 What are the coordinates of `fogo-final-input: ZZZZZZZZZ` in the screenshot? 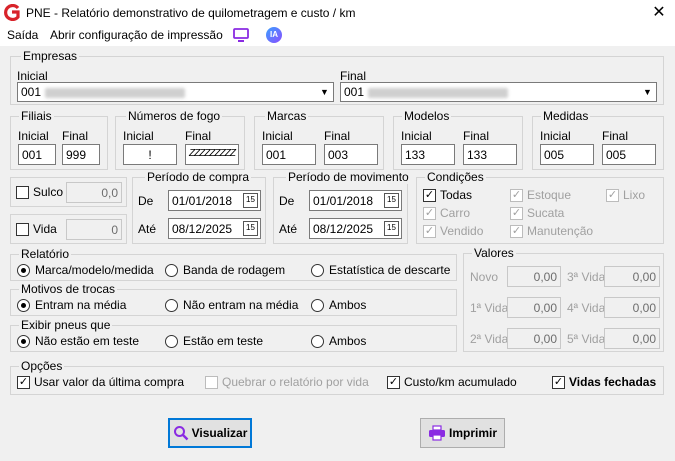 It's located at (212, 154).